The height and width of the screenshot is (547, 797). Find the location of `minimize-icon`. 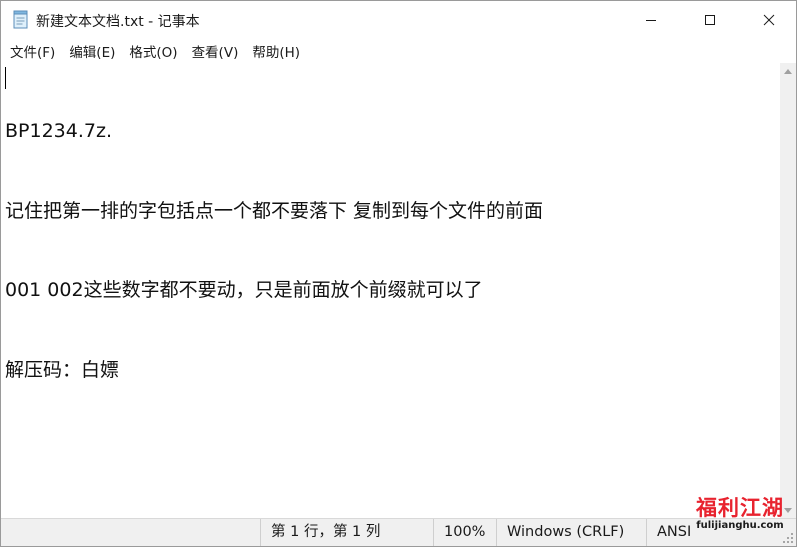

minimize-icon is located at coordinates (651, 20).